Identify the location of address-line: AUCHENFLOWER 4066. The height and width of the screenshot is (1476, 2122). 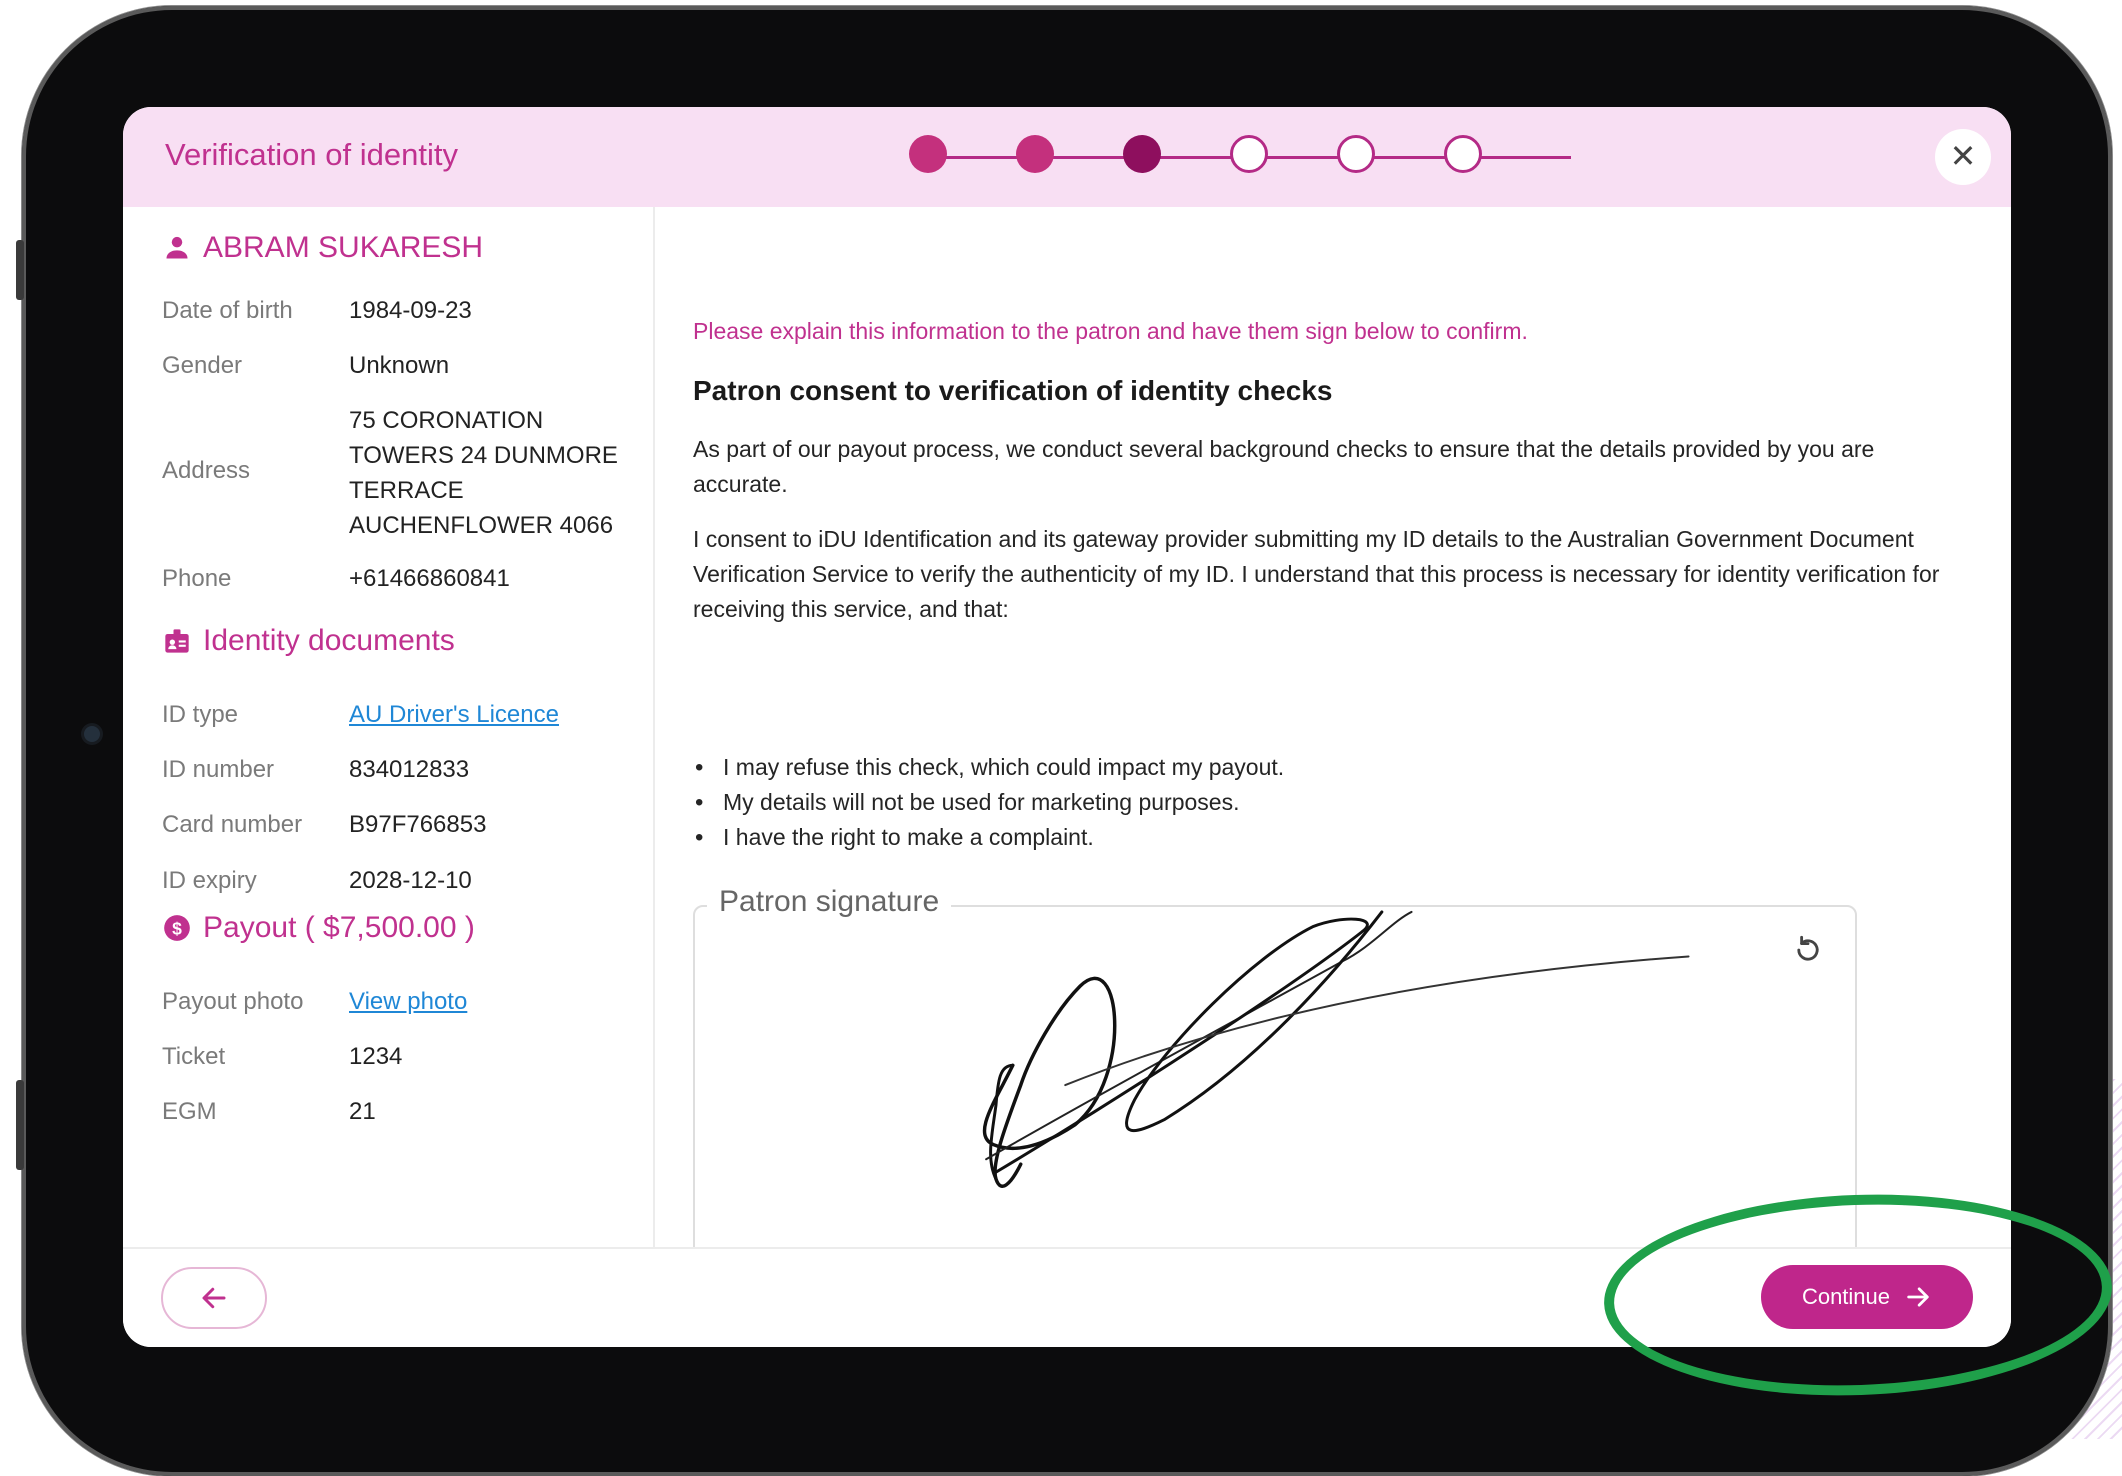
(481, 525).